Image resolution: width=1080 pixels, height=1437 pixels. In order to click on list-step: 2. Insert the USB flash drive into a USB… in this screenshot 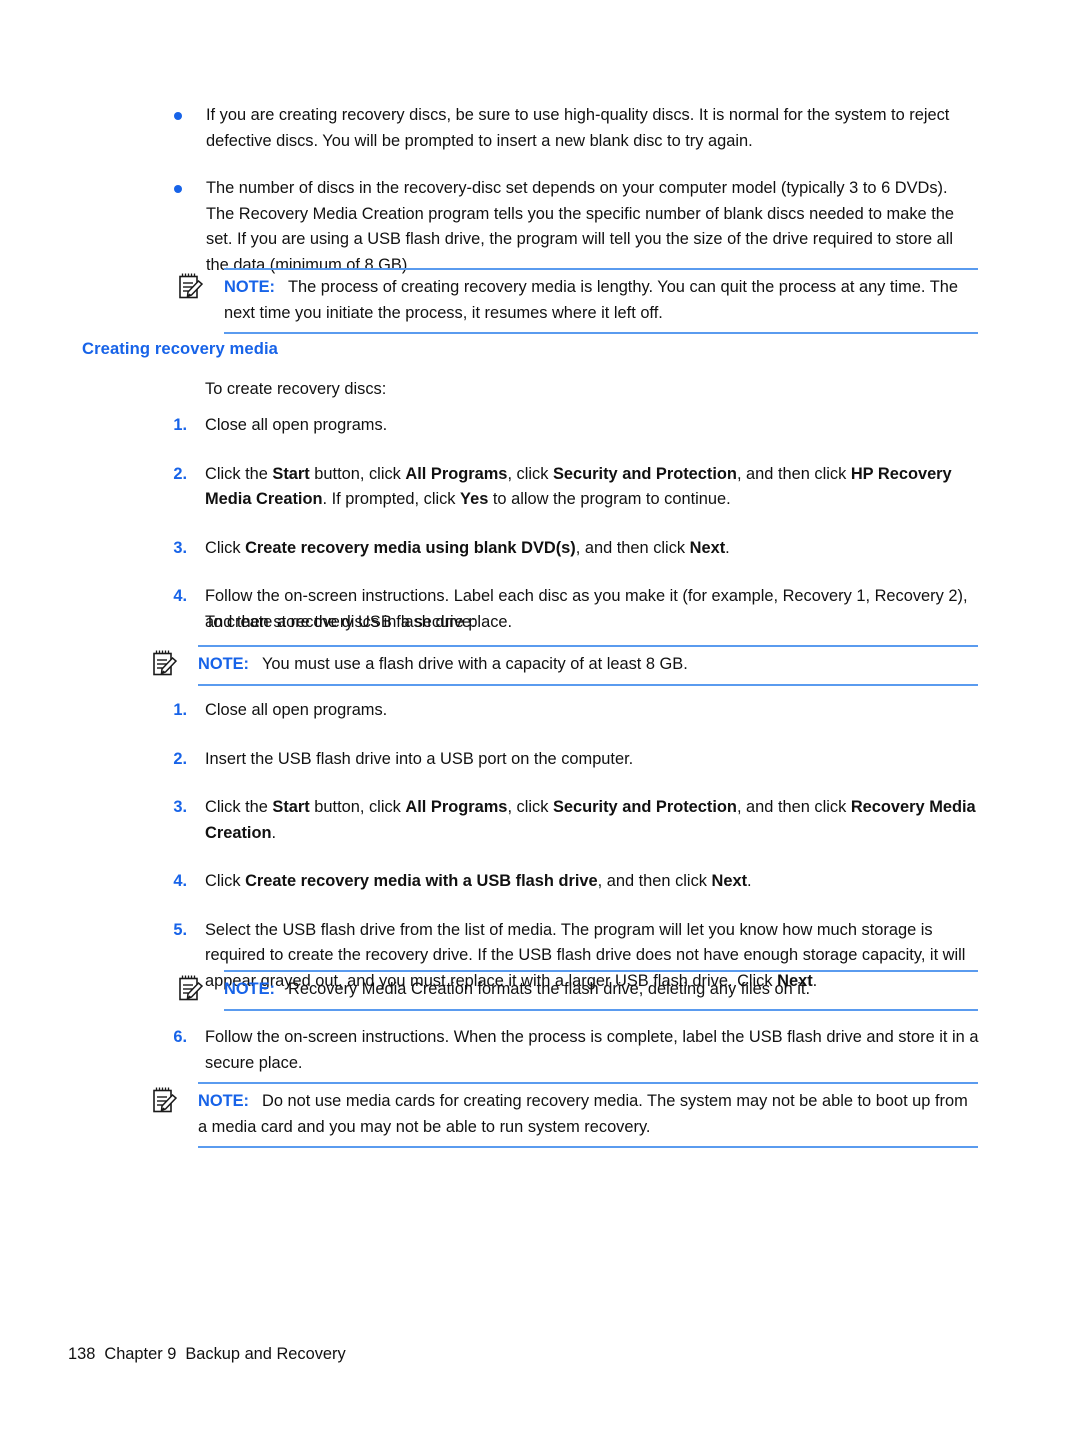, I will do `click(572, 760)`.